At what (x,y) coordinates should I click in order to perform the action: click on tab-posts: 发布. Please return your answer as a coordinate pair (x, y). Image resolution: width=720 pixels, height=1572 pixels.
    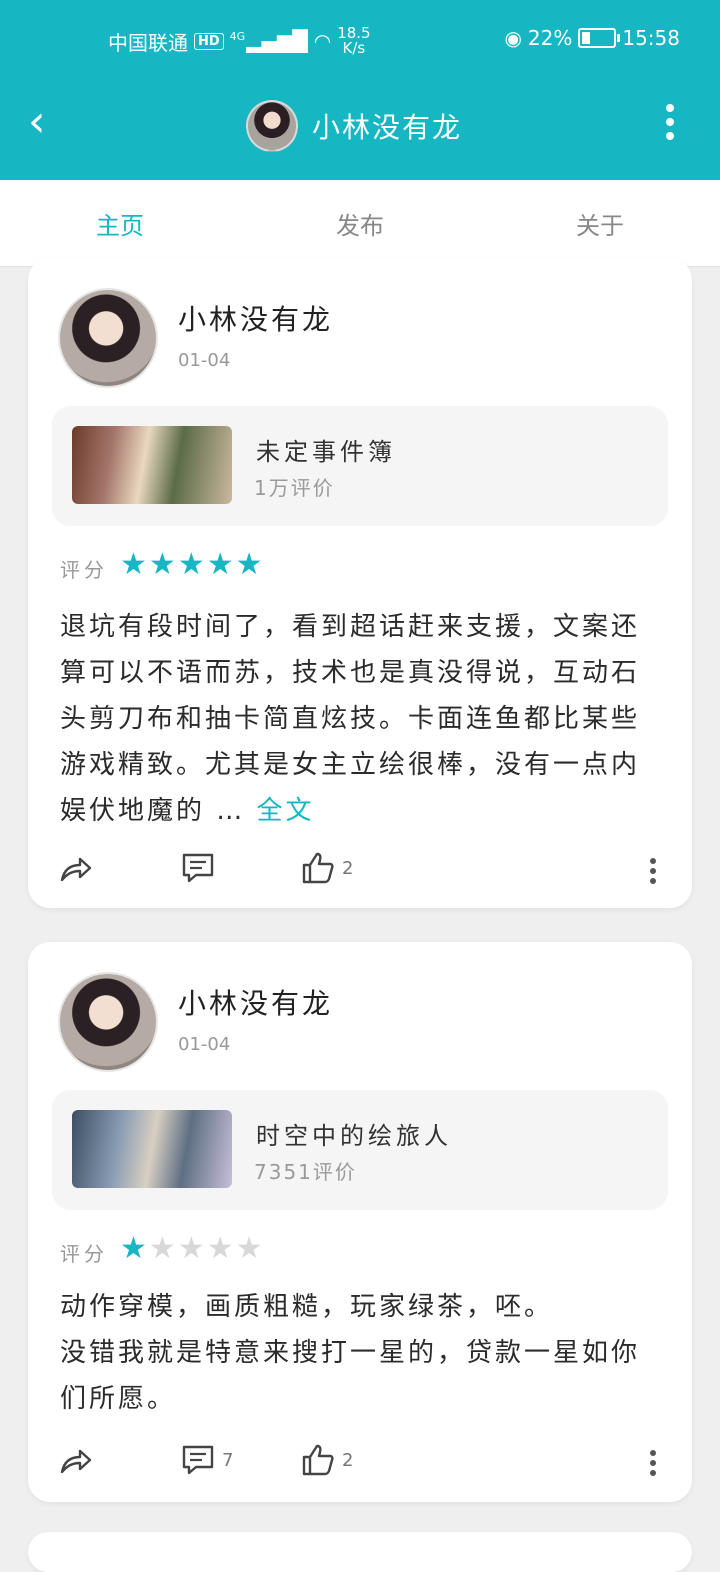
    Looking at the image, I should click on (360, 223).